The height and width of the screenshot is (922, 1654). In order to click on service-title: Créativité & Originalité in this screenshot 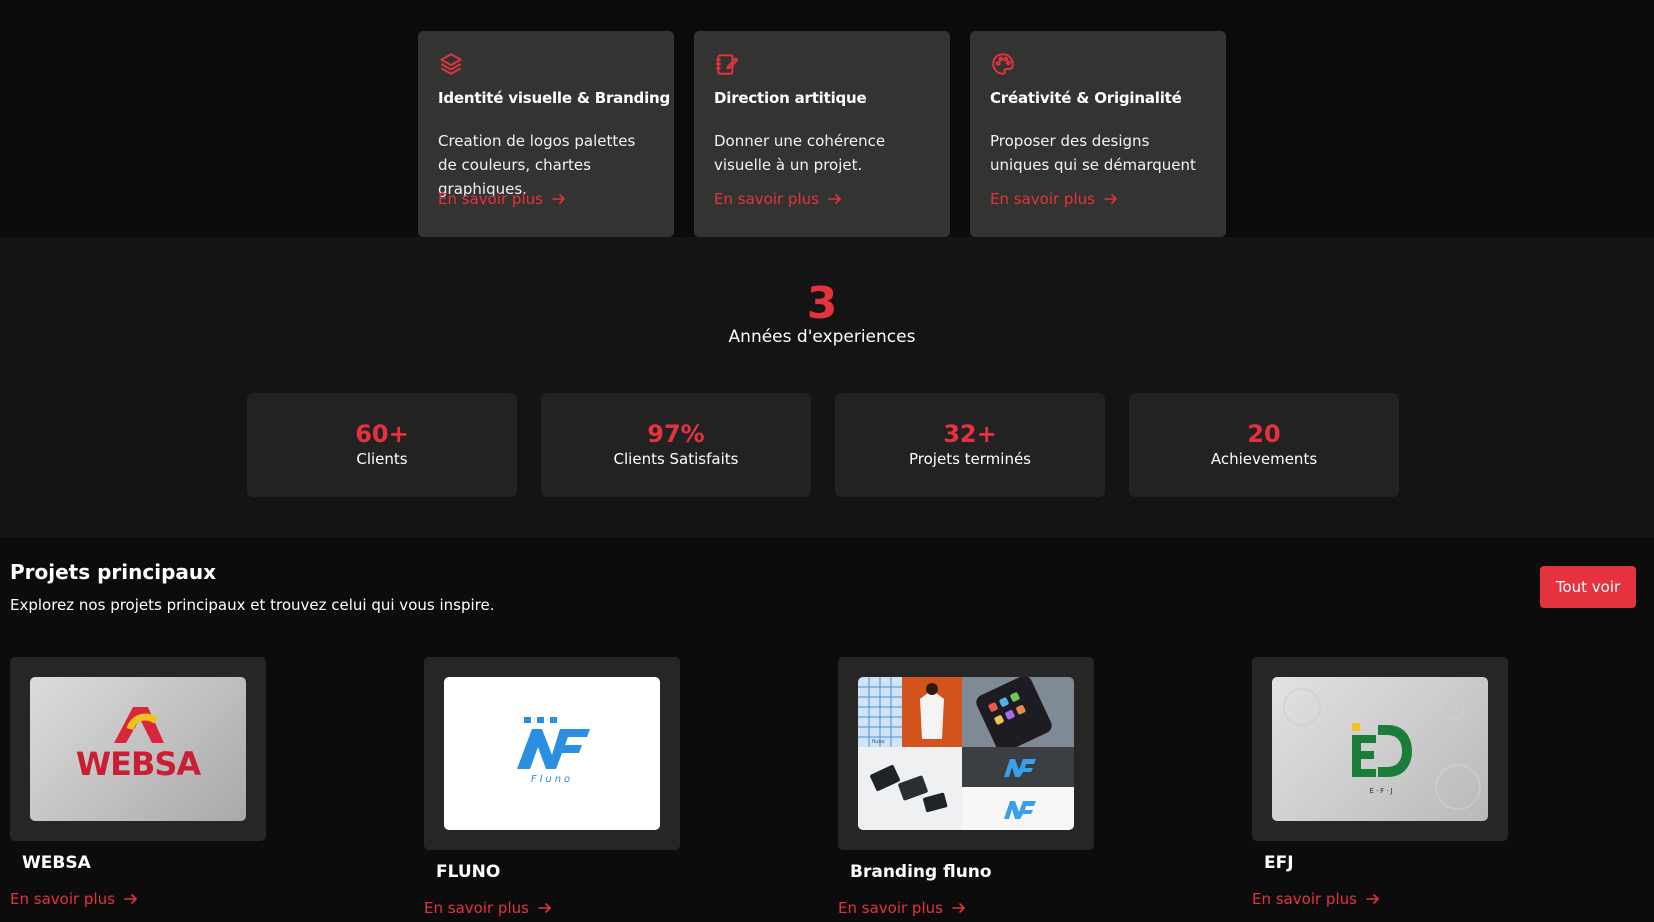, I will do `click(1086, 98)`.